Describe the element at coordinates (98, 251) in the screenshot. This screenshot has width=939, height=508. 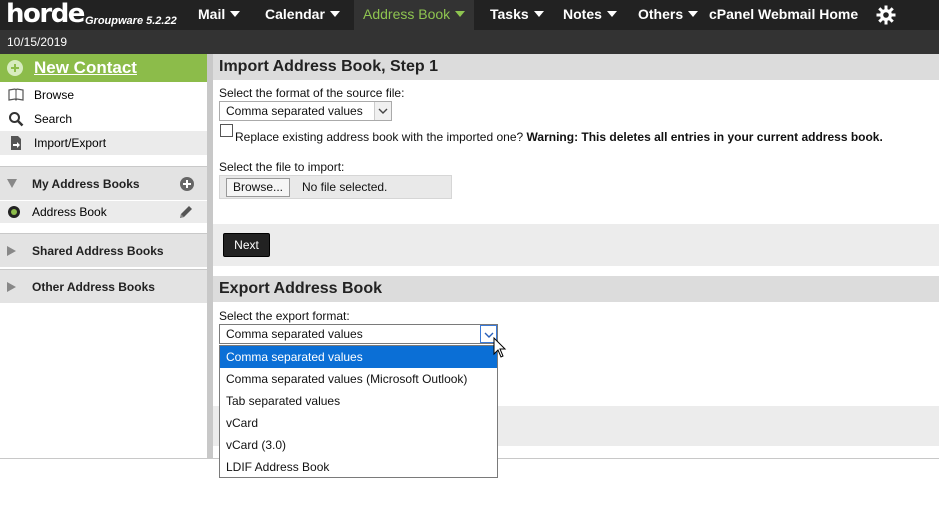
I see `group-label: Shared Address Books` at that location.